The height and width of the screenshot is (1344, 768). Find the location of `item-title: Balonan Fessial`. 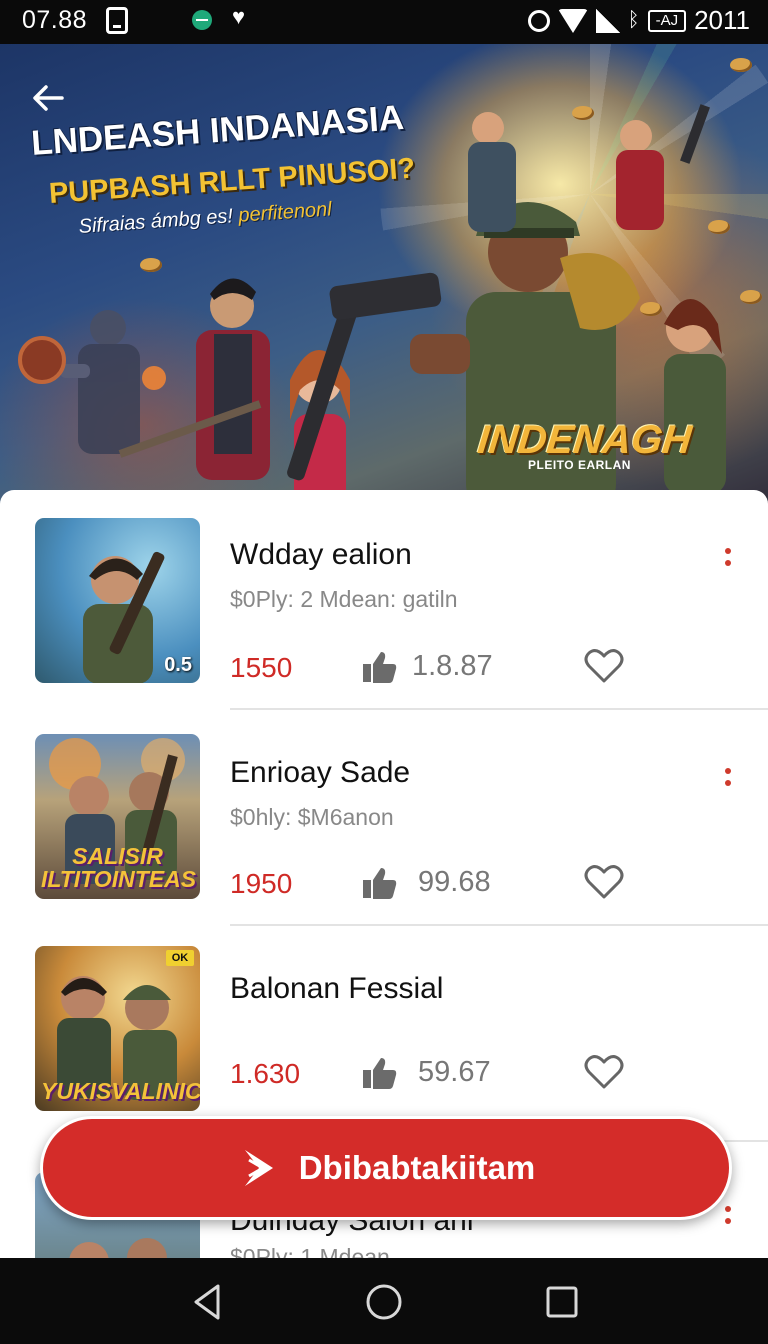

item-title: Balonan Fessial is located at coordinates (337, 988).